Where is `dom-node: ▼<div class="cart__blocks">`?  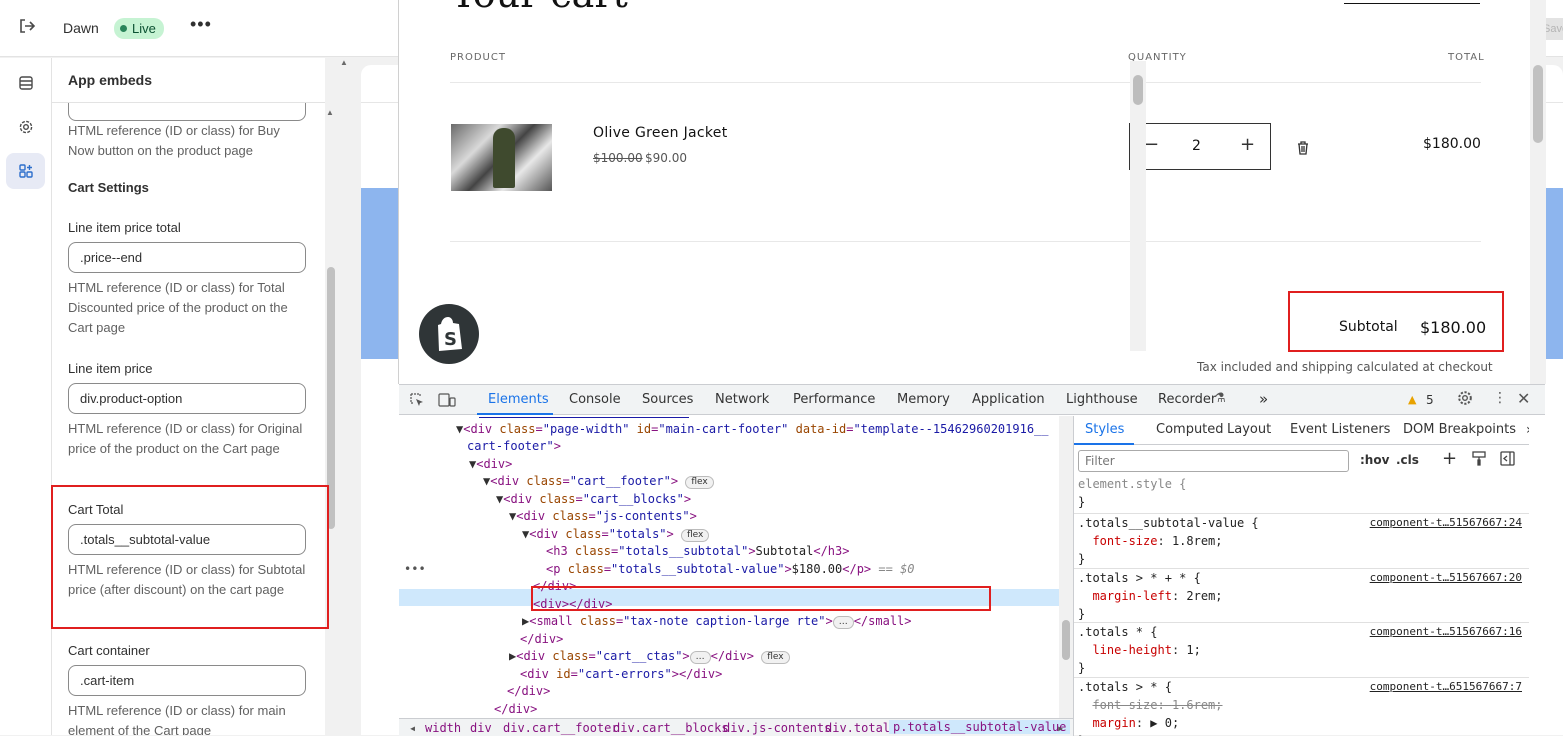
dom-node: ▼<div class="cart__blocks"> is located at coordinates (593, 499).